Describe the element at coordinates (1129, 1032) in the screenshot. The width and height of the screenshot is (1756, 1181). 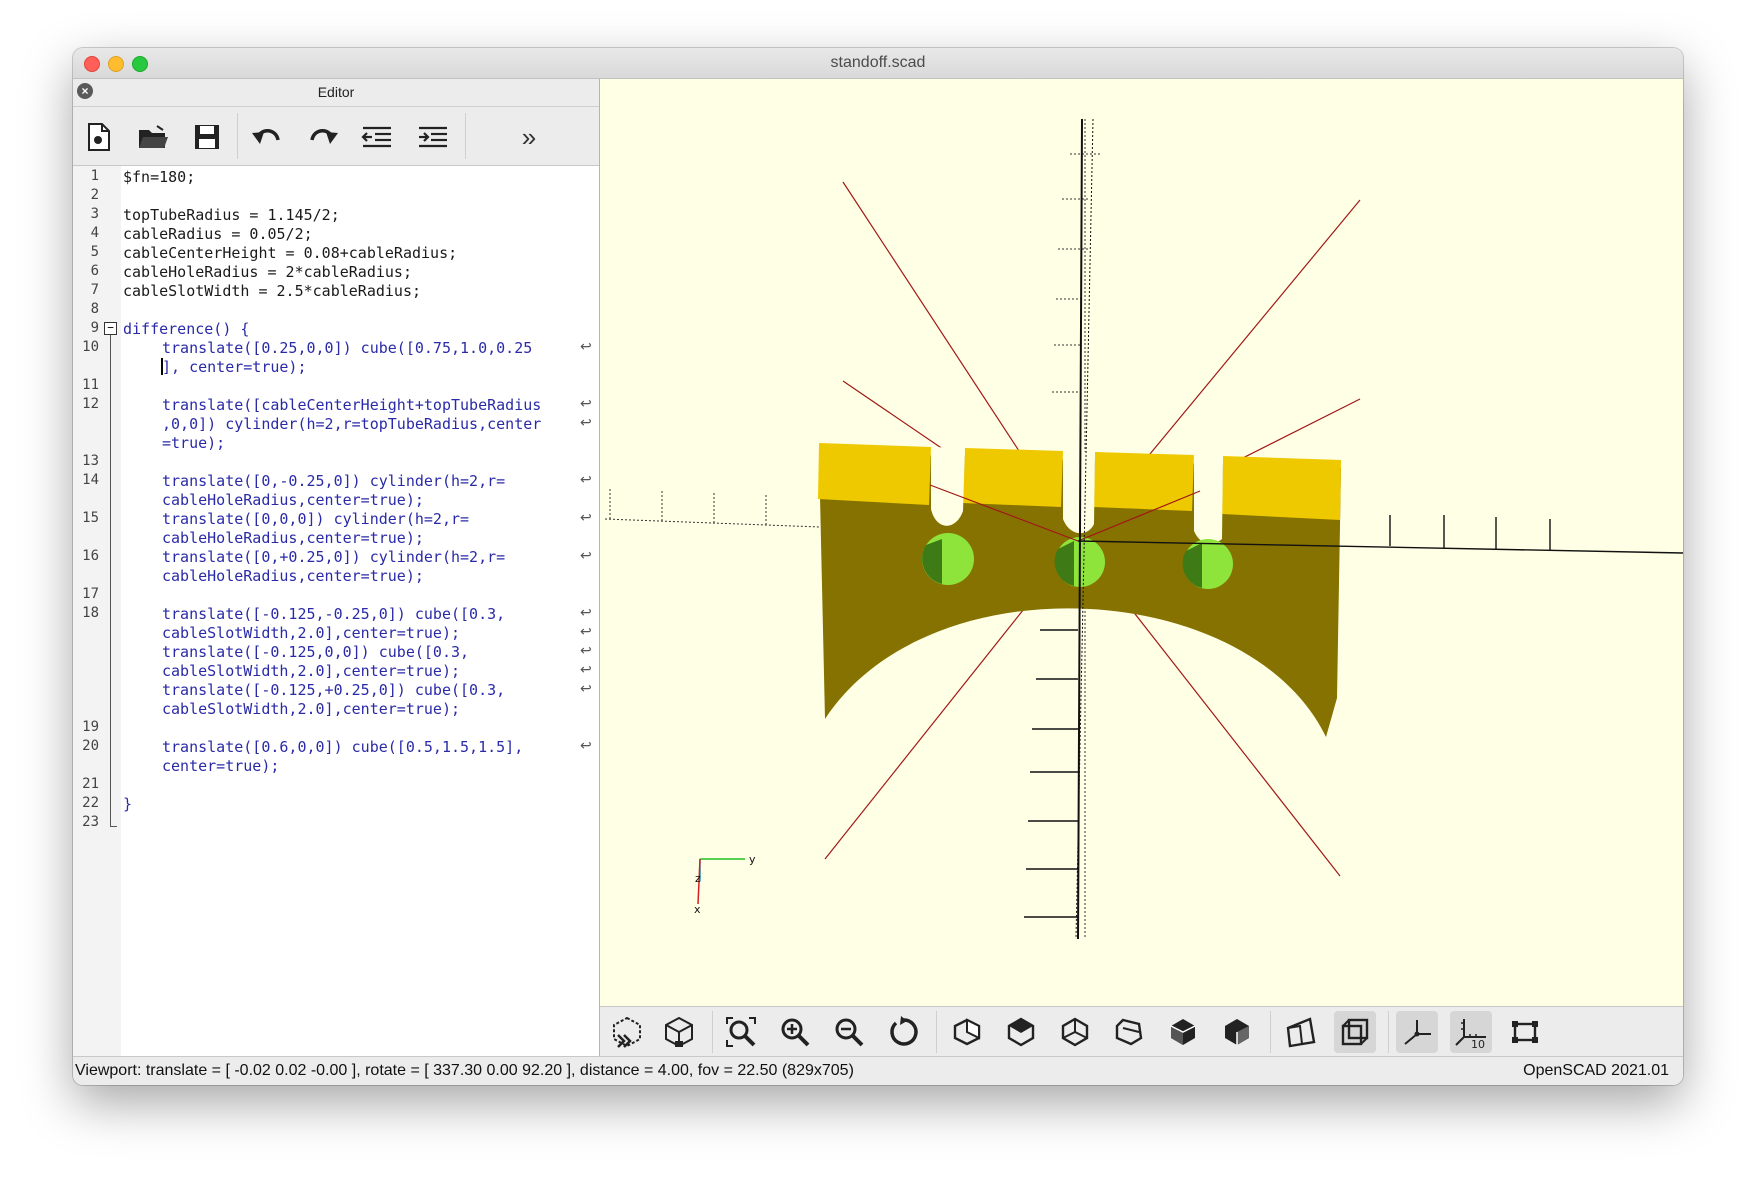
I see `view-left-icon` at that location.